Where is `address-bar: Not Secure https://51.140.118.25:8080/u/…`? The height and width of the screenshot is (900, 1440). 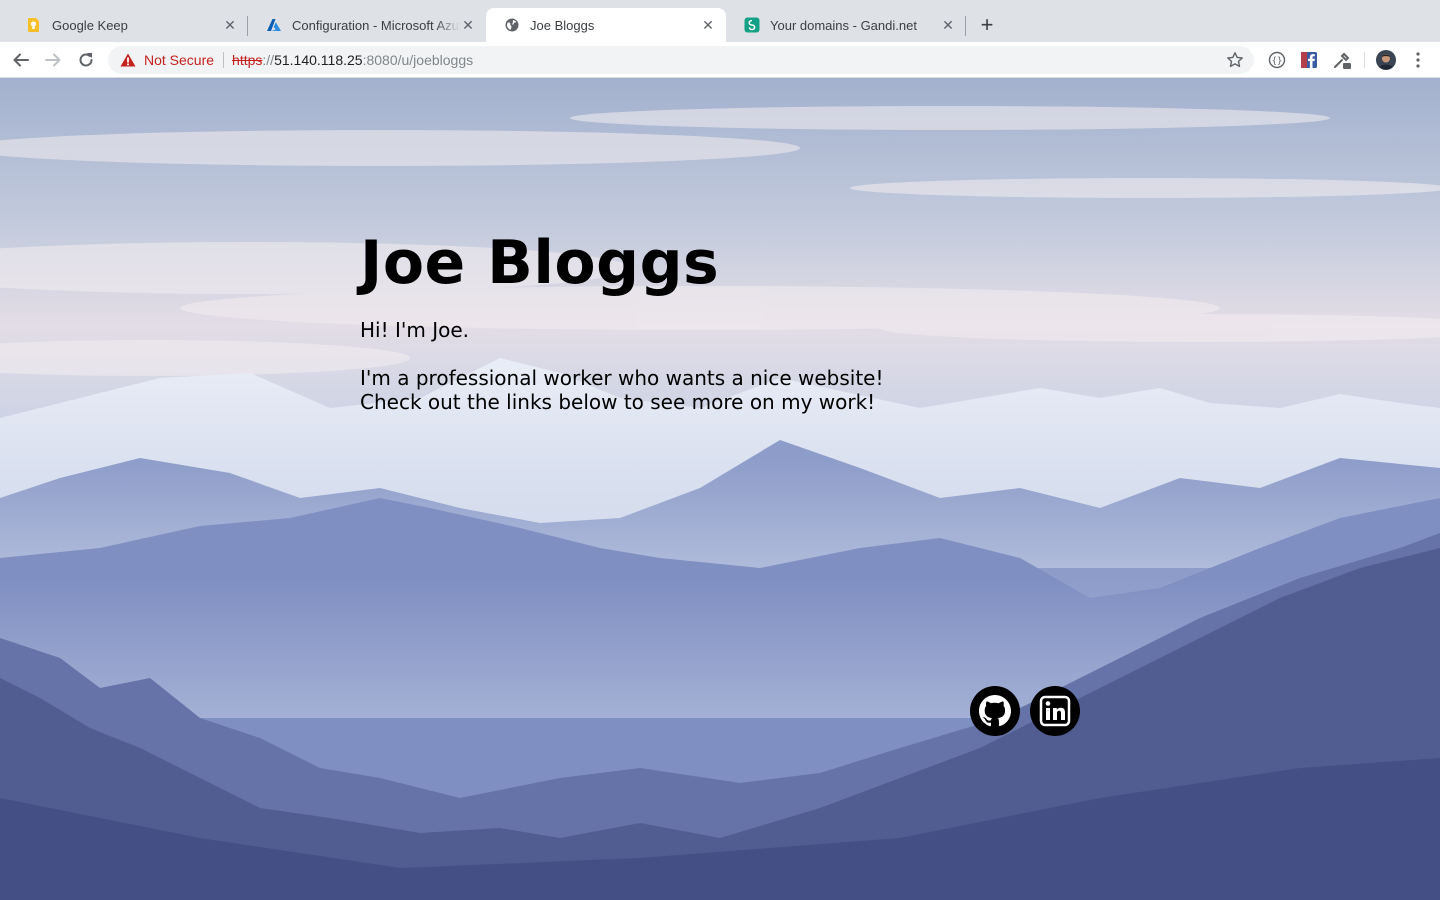 address-bar: Not Secure https://51.140.118.25:8080/u/… is located at coordinates (681, 60).